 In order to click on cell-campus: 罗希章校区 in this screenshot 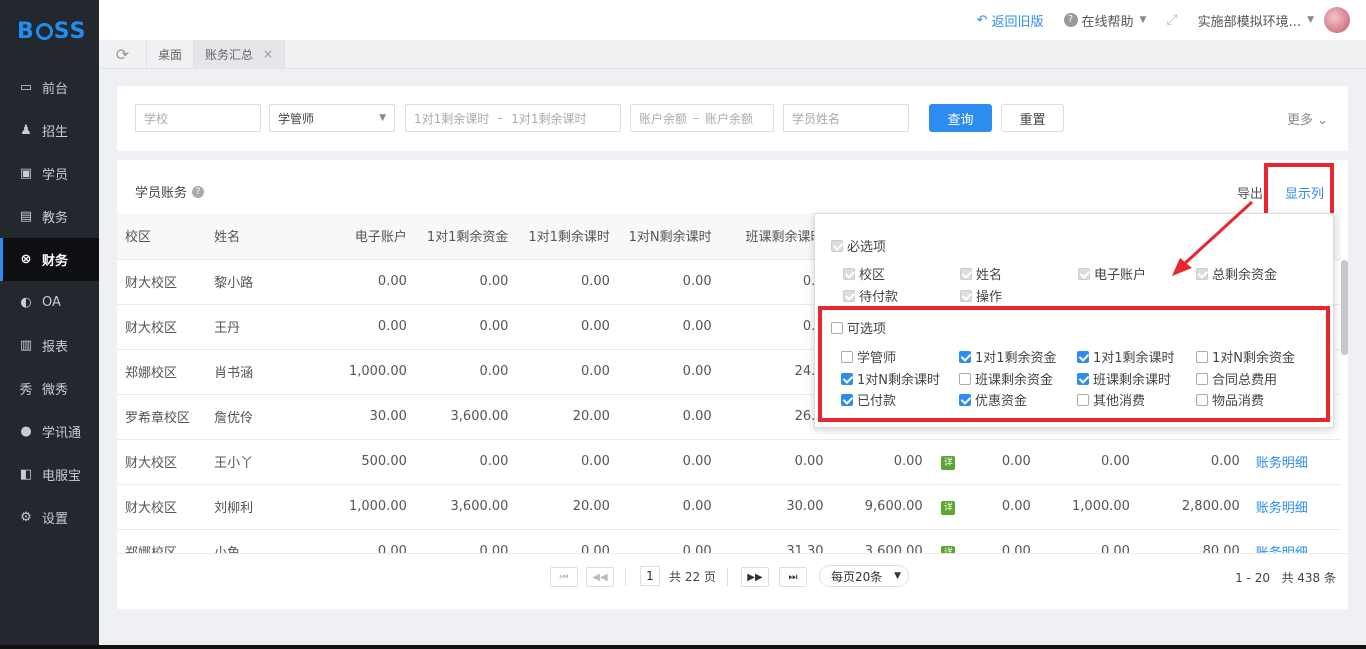, I will do `click(162, 417)`.